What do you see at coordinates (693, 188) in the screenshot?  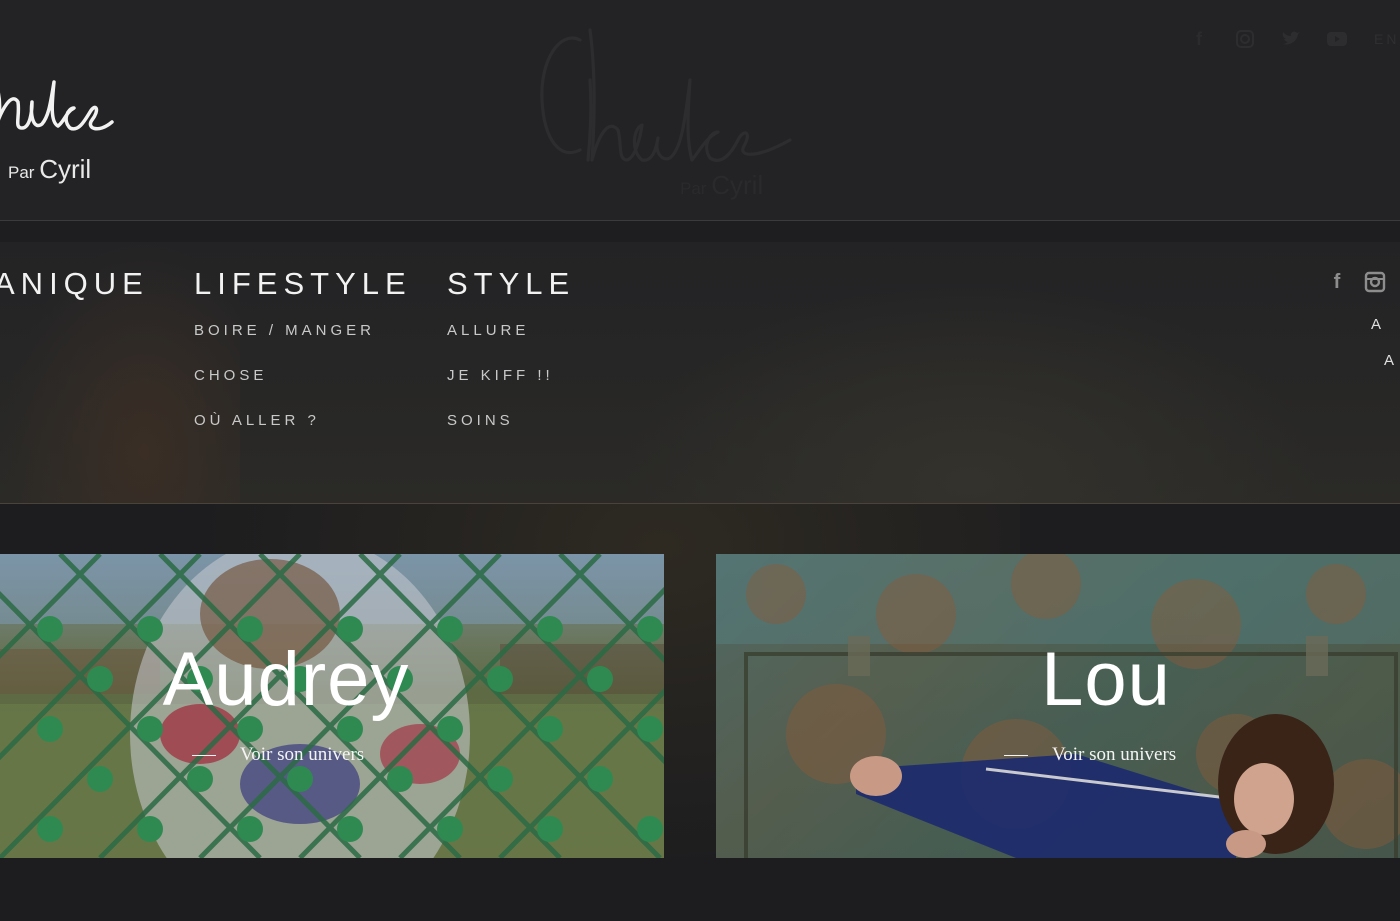 I see `logo-center-par: Par` at bounding box center [693, 188].